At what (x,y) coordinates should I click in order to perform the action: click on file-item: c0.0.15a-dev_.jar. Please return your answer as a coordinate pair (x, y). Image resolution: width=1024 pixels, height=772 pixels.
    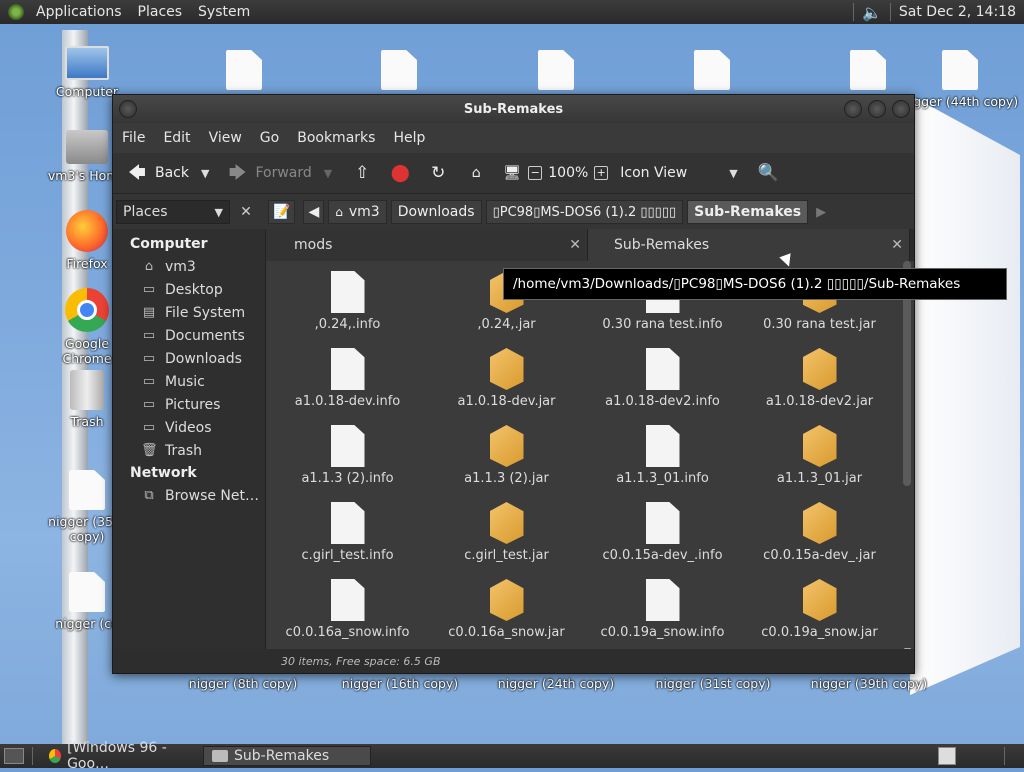
    Looking at the image, I should click on (819, 532).